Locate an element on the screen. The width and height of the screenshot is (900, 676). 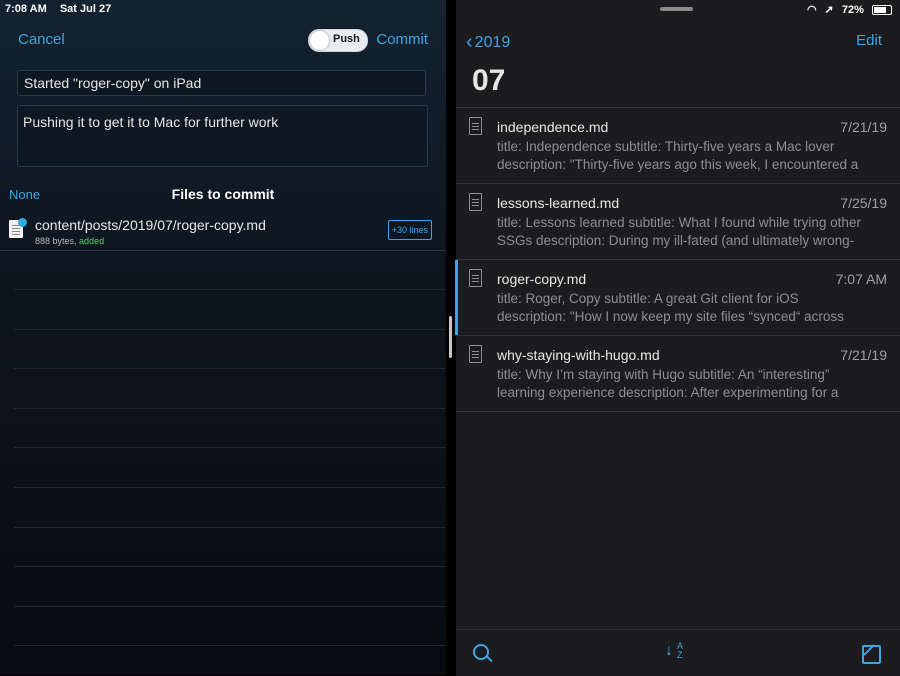
commit-button: Commit is located at coordinates (402, 39).